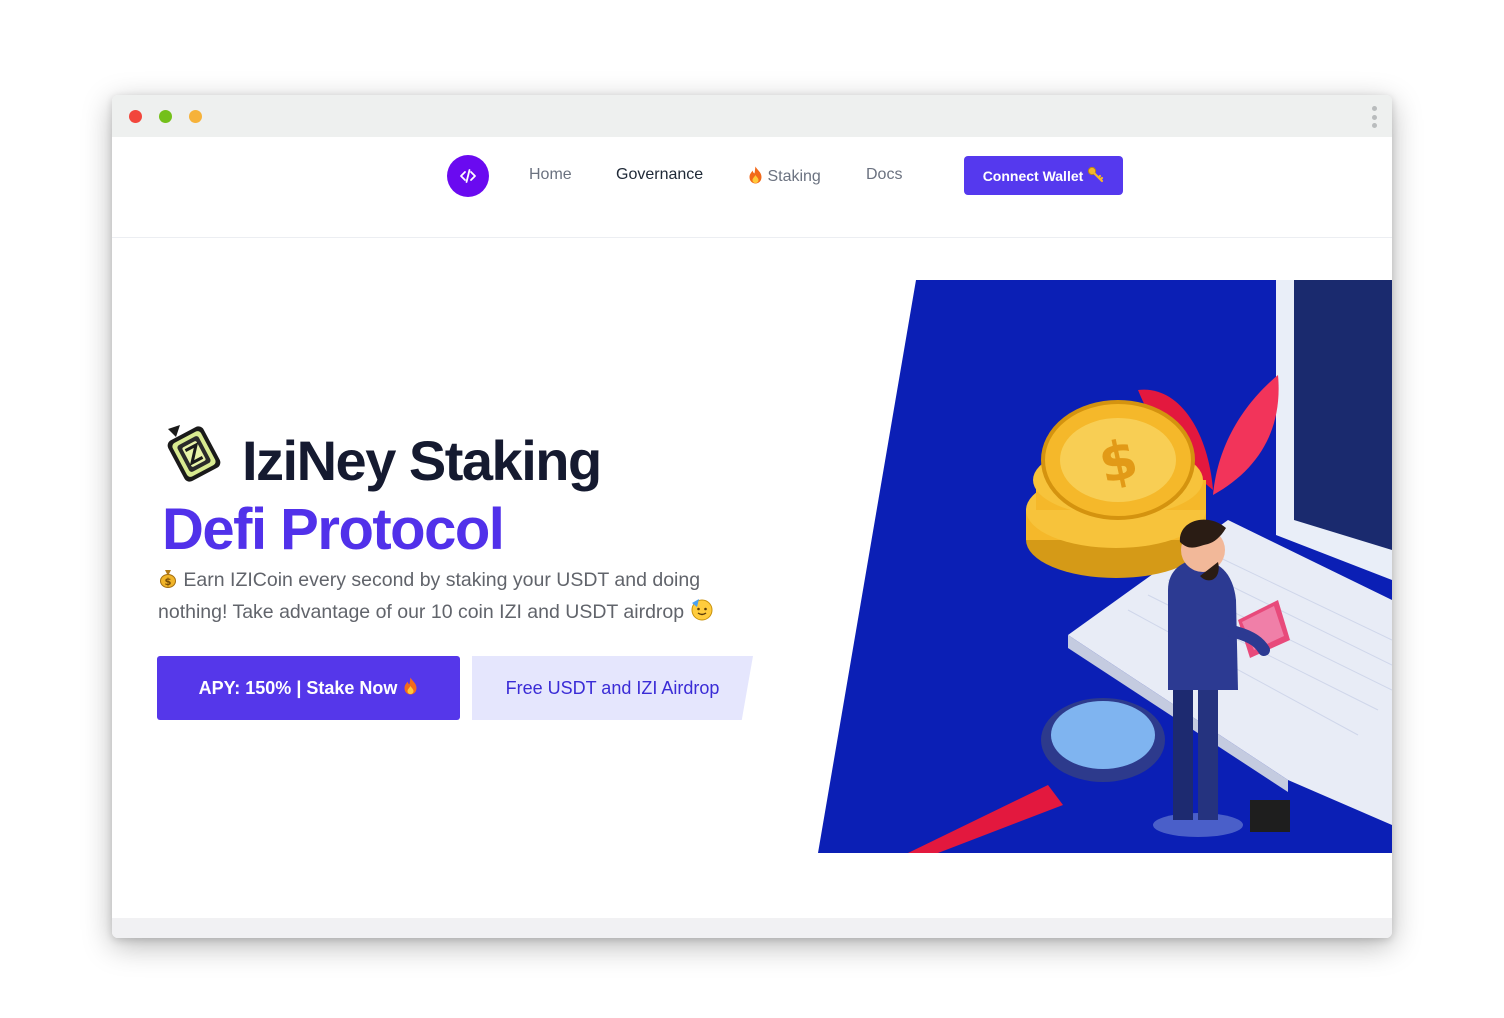  I want to click on key-icon, so click(1095, 176).